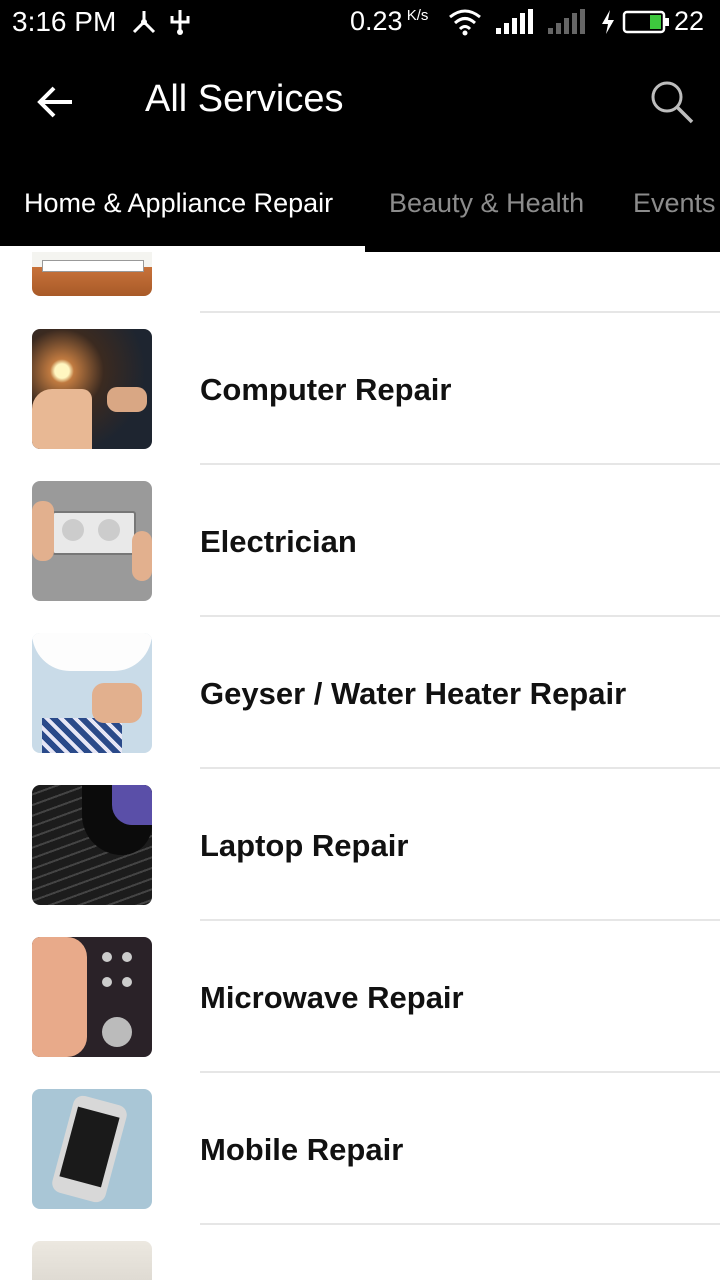 This screenshot has height=1280, width=720. Describe the element at coordinates (304, 845) in the screenshot. I see `service-label: Laptop Repair` at that location.